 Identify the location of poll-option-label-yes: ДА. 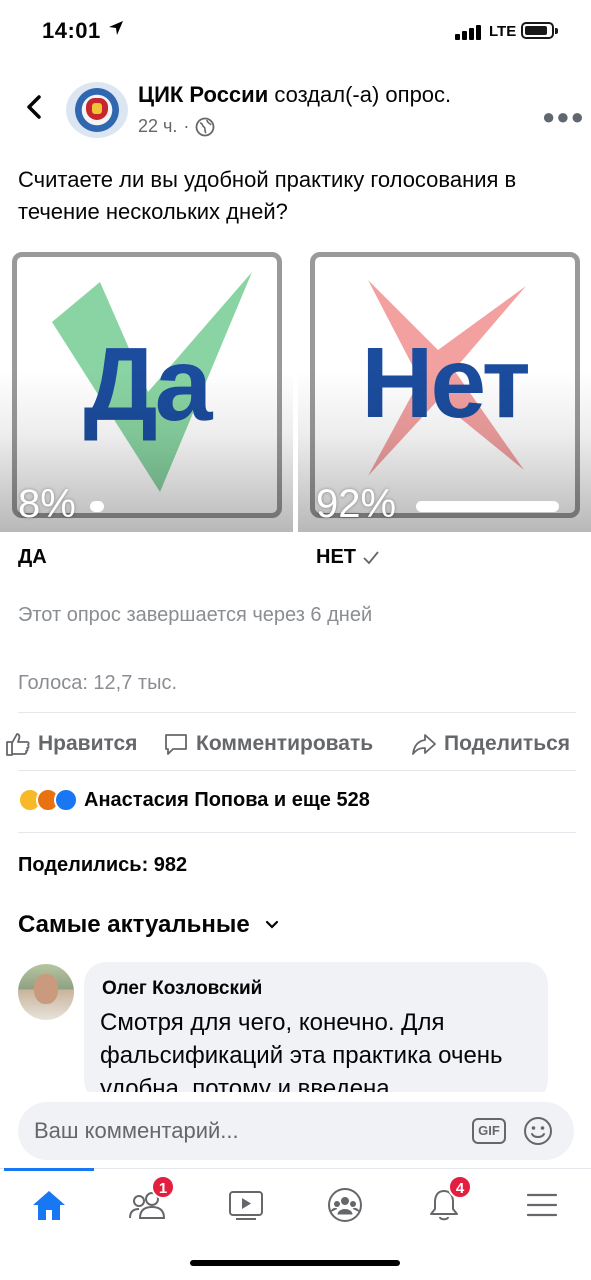
(32, 557).